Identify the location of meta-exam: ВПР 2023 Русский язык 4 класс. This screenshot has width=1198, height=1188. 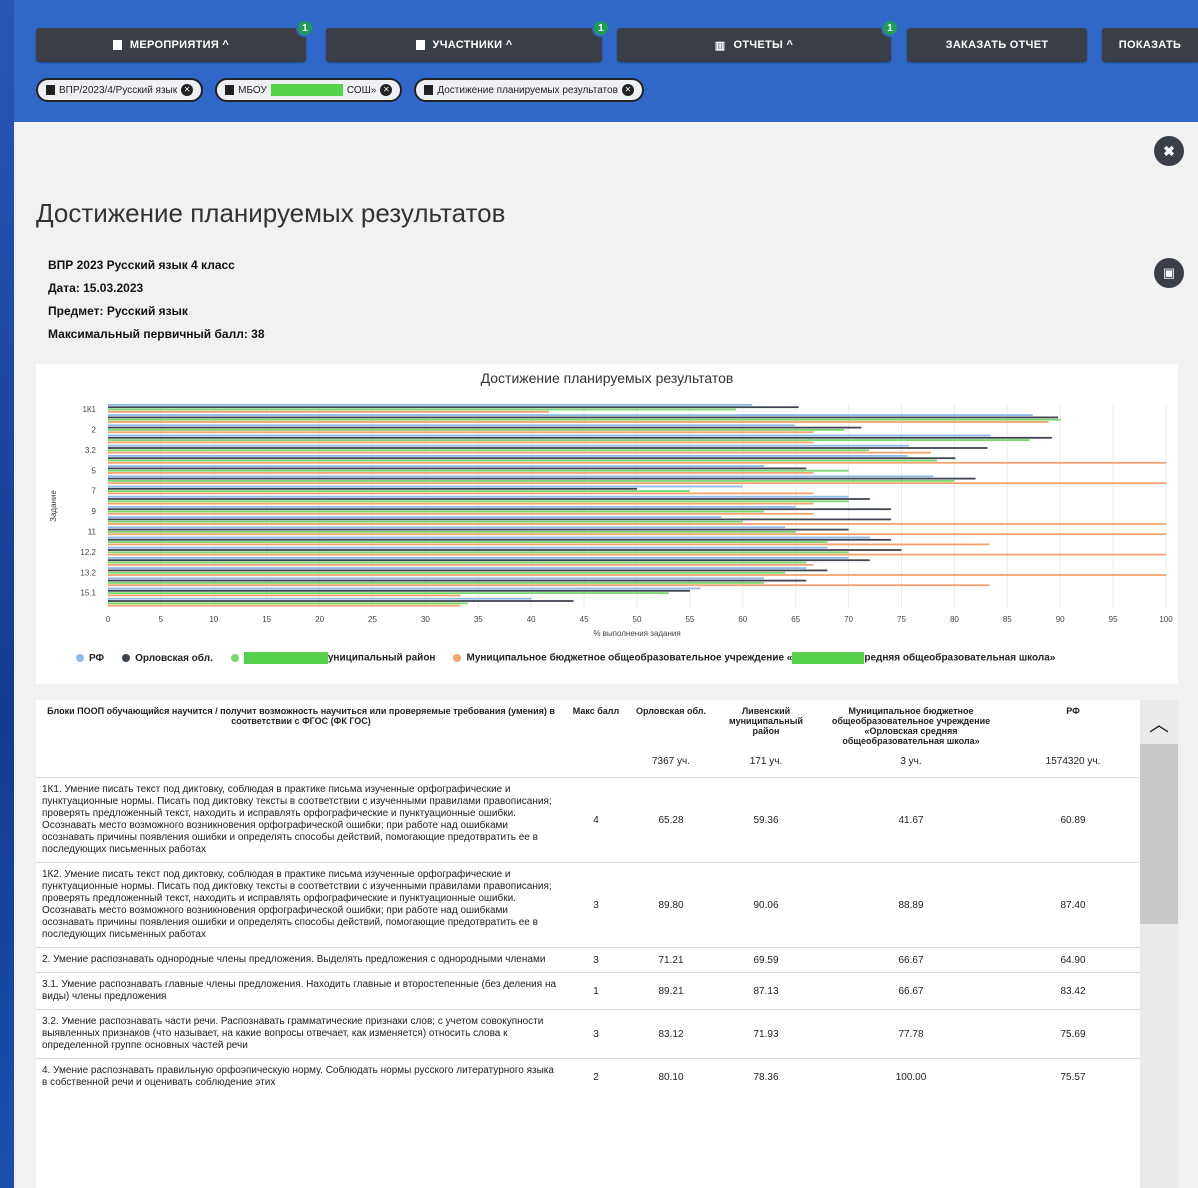
(141, 265).